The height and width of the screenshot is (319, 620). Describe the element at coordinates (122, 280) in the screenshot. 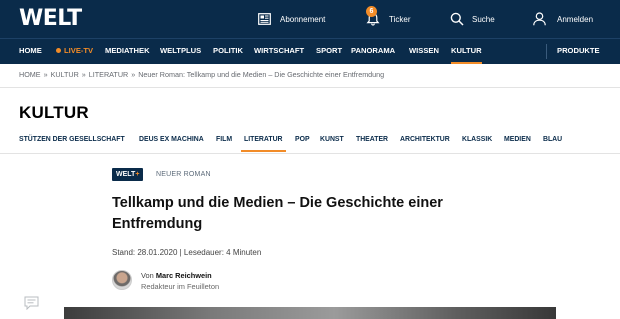

I see `author-avatar` at that location.